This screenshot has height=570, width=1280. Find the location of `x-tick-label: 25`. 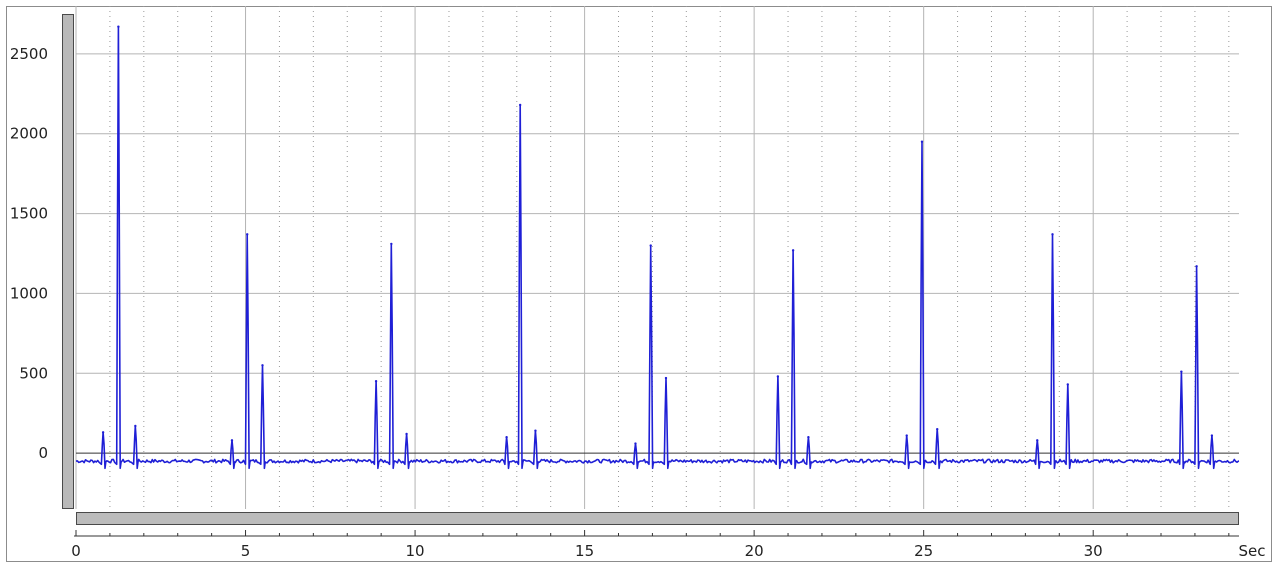

x-tick-label: 25 is located at coordinates (923, 551).